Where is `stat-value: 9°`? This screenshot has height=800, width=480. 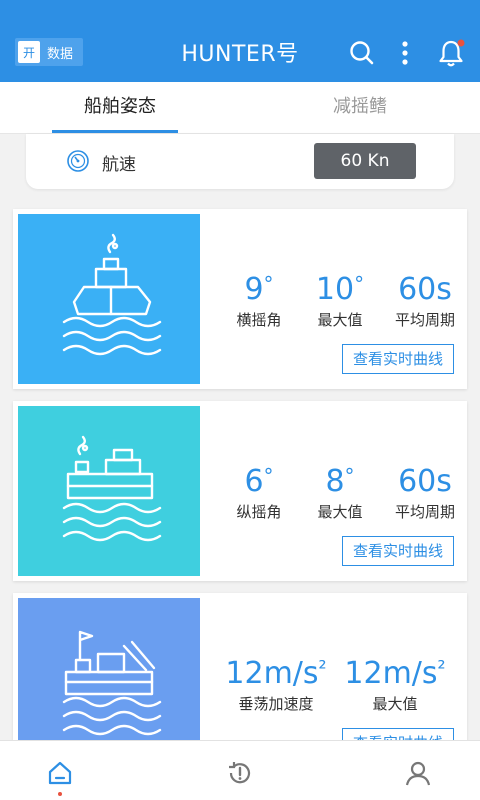
stat-value: 9° is located at coordinates (259, 289).